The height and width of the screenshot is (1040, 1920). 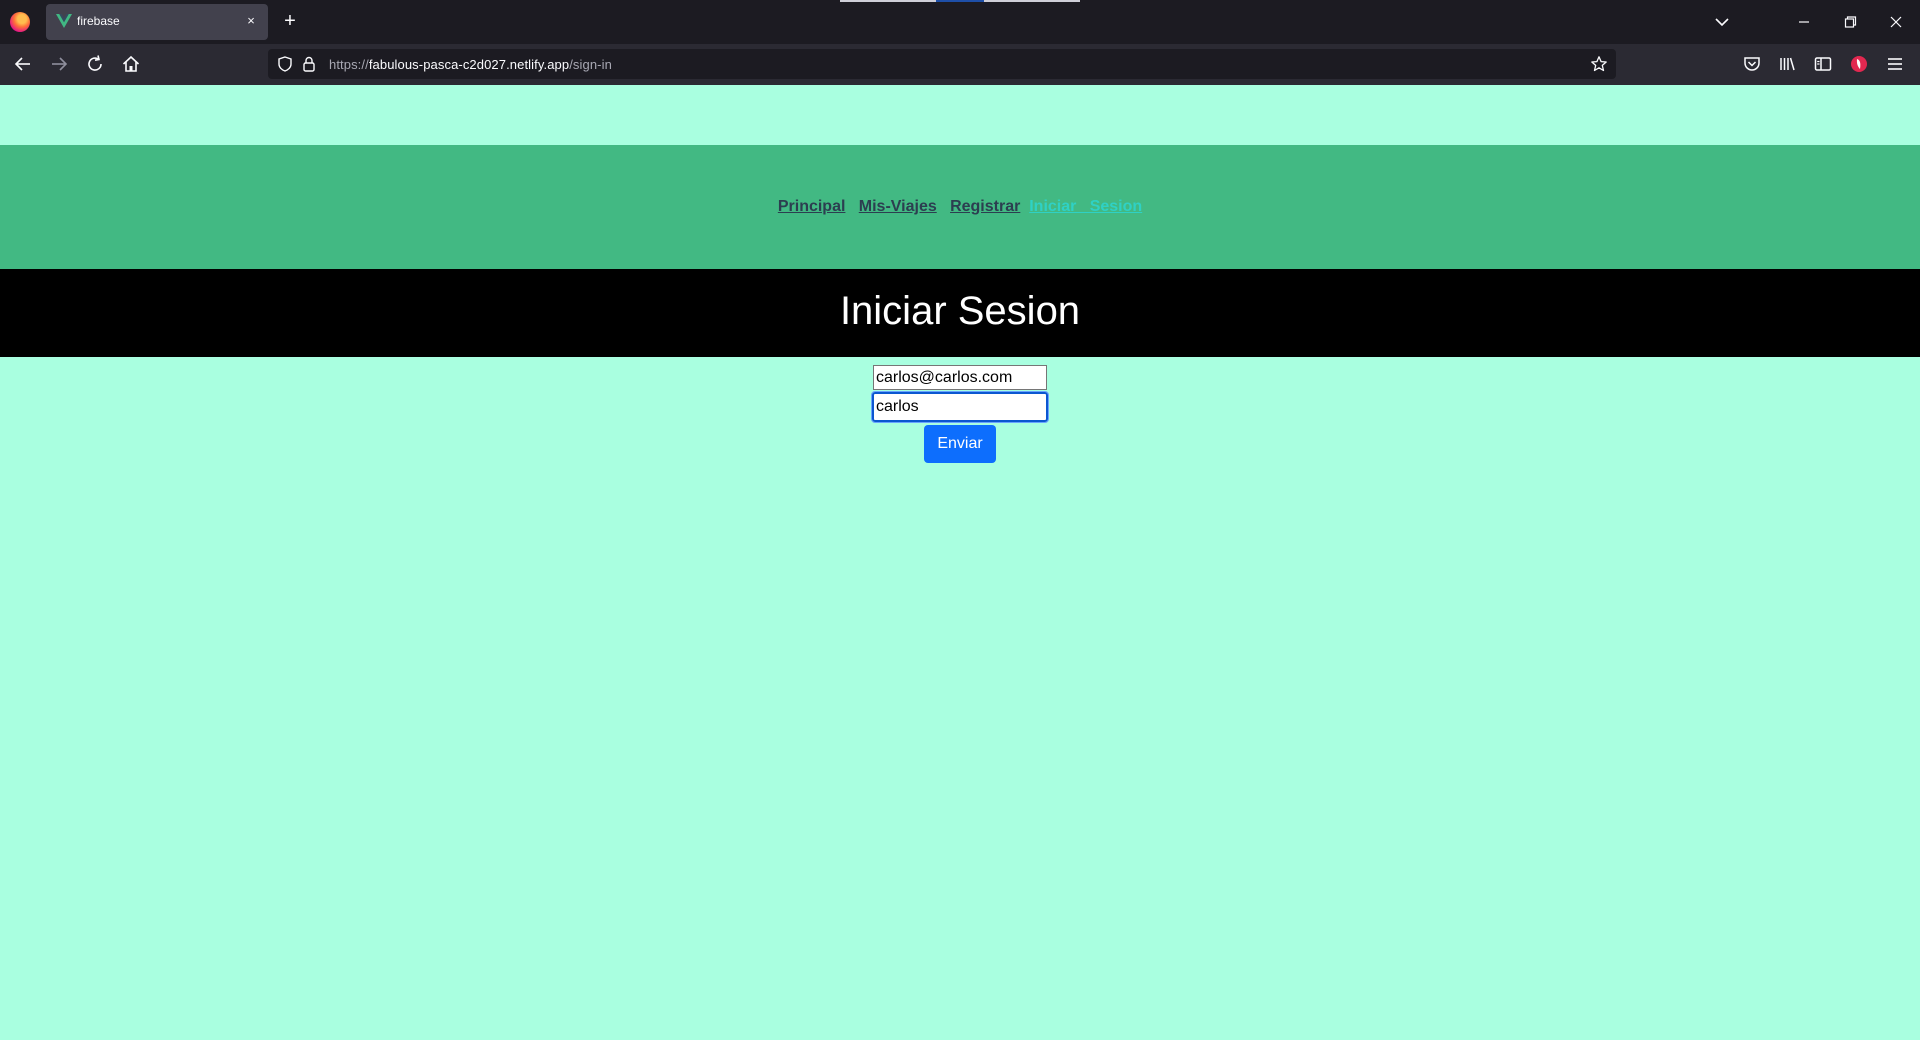 What do you see at coordinates (309, 64) in the screenshot?
I see `lock-icon` at bounding box center [309, 64].